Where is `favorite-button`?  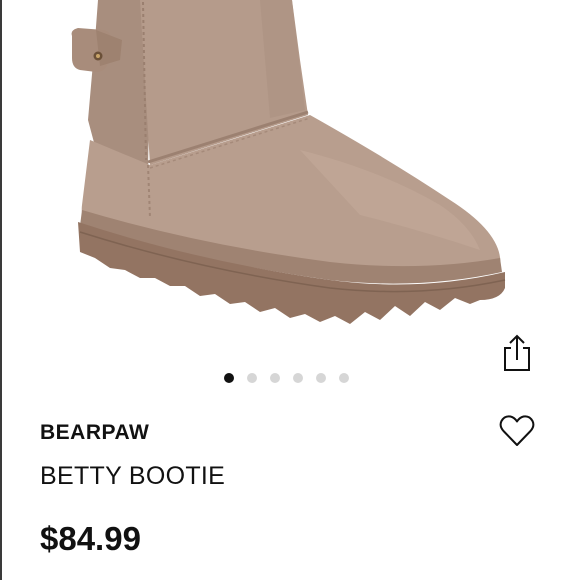 favorite-button is located at coordinates (517, 431).